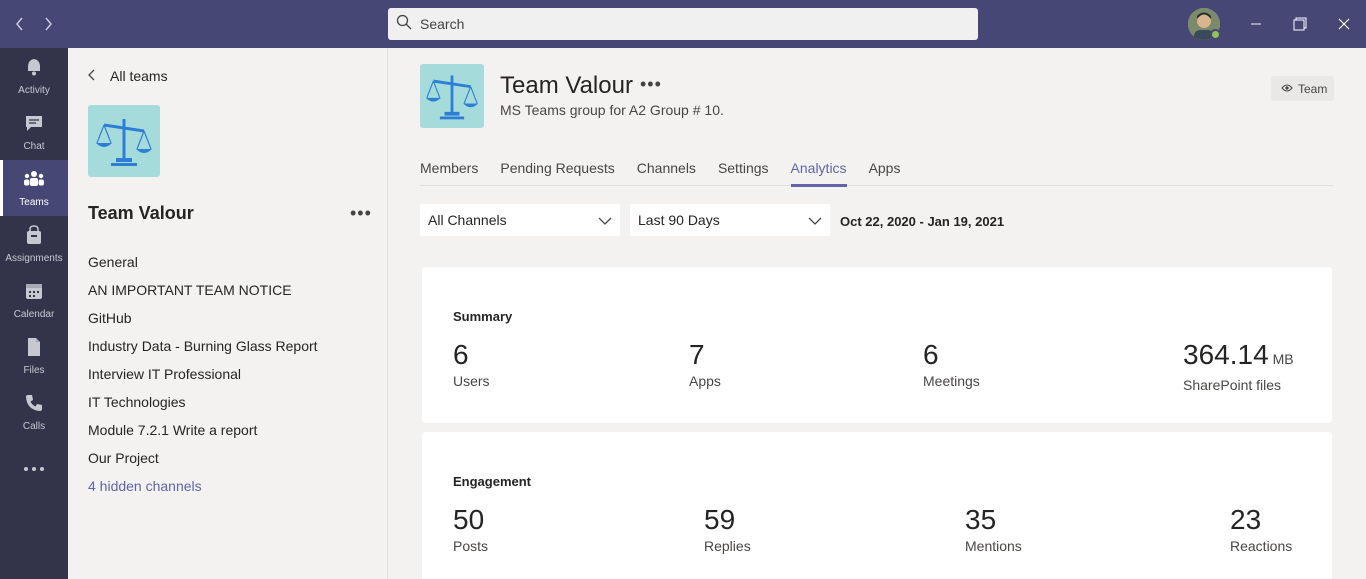  What do you see at coordinates (461, 354) in the screenshot?
I see `stat-value: 6` at bounding box center [461, 354].